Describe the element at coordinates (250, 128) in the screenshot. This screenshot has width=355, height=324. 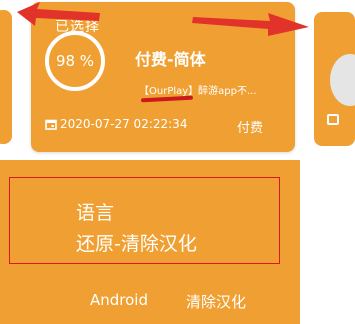
I see `card-price: 付费` at that location.